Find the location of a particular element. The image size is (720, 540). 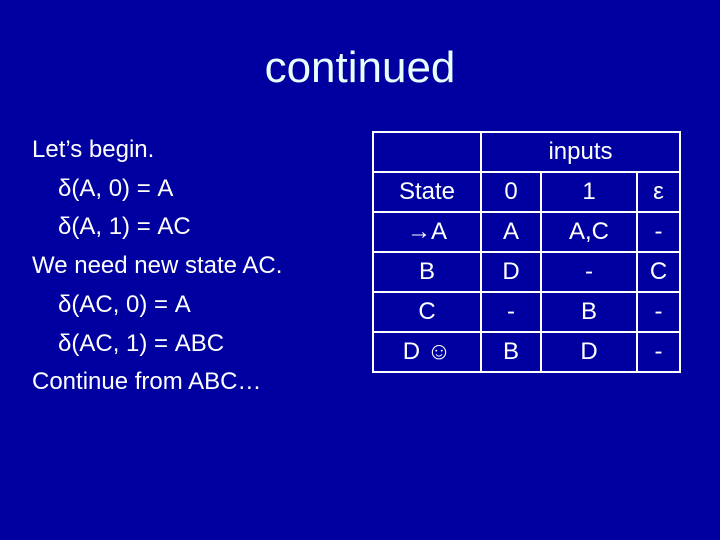

column-header-input-1: 1 is located at coordinates (589, 192).